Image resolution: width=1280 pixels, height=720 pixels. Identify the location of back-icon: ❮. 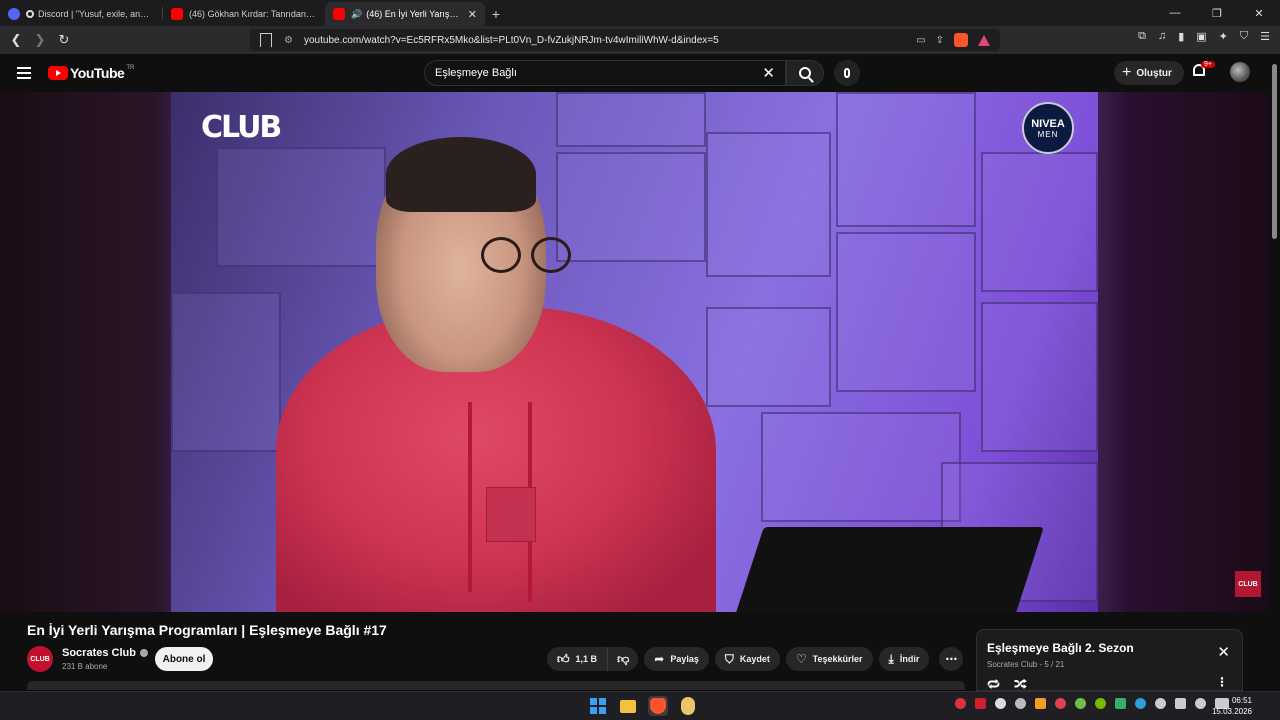
(16, 40).